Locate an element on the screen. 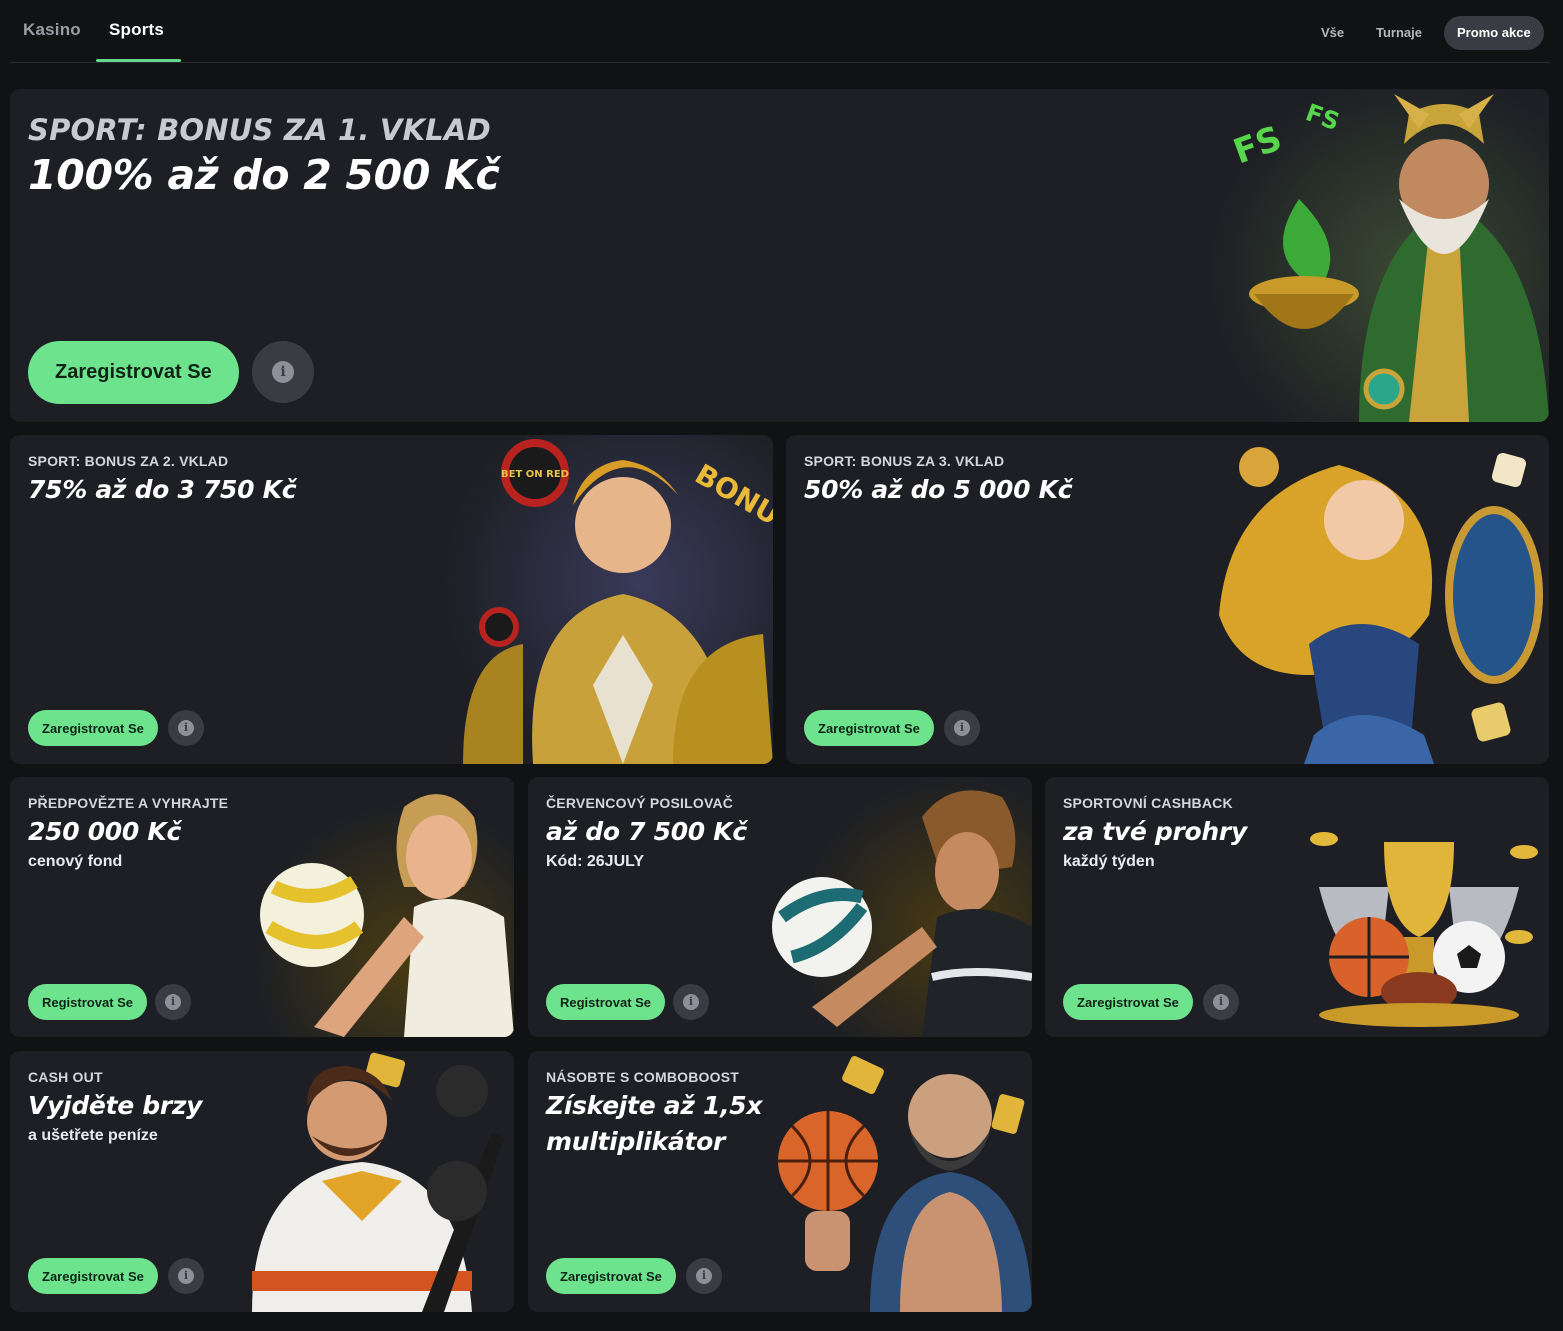  promo-eyebrow: SPORTOVNÍ CASHBACK is located at coordinates (1148, 803).